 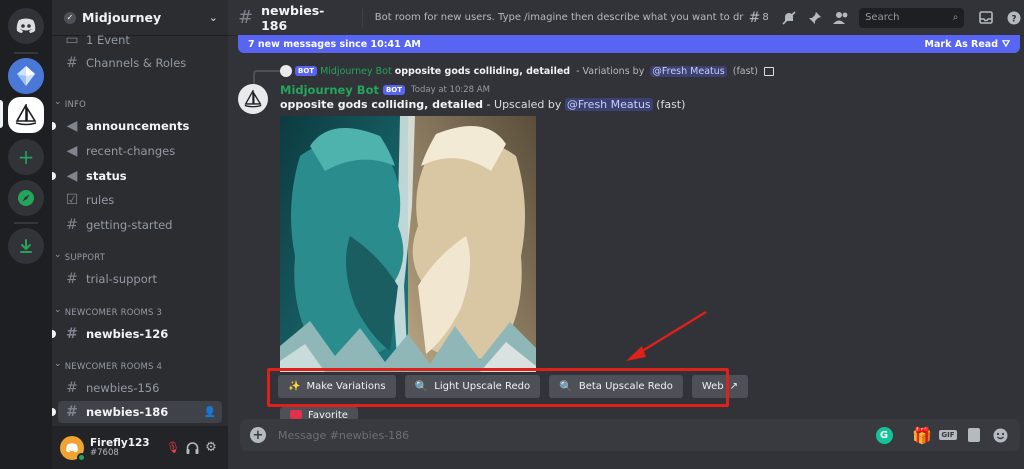 I want to click on reply-spine-icon, so click(x=266, y=77).